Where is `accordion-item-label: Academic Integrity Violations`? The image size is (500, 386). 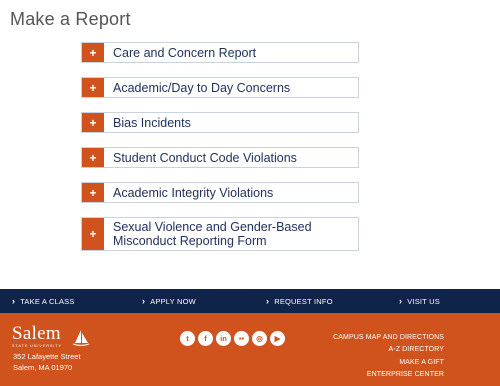
accordion-item-label: Academic Integrity Violations is located at coordinates (193, 192).